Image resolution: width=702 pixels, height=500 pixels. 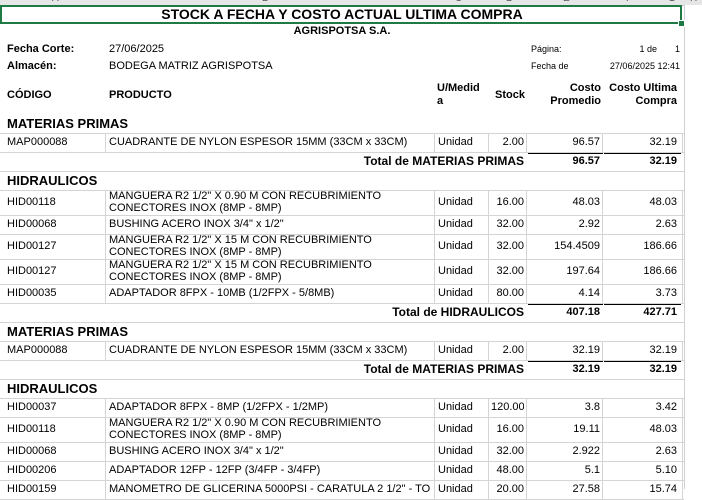 What do you see at coordinates (666, 407) in the screenshot?
I see `costo-ultima-value: 3.42` at bounding box center [666, 407].